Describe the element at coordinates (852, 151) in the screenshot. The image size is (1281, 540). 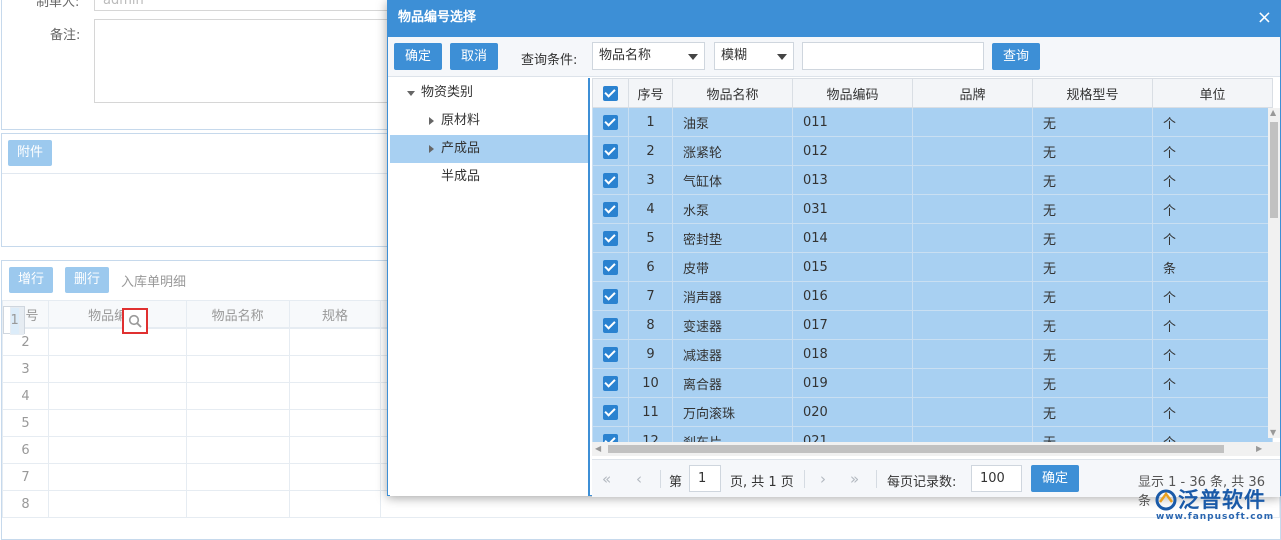
I see `item-code-cell: 012` at that location.